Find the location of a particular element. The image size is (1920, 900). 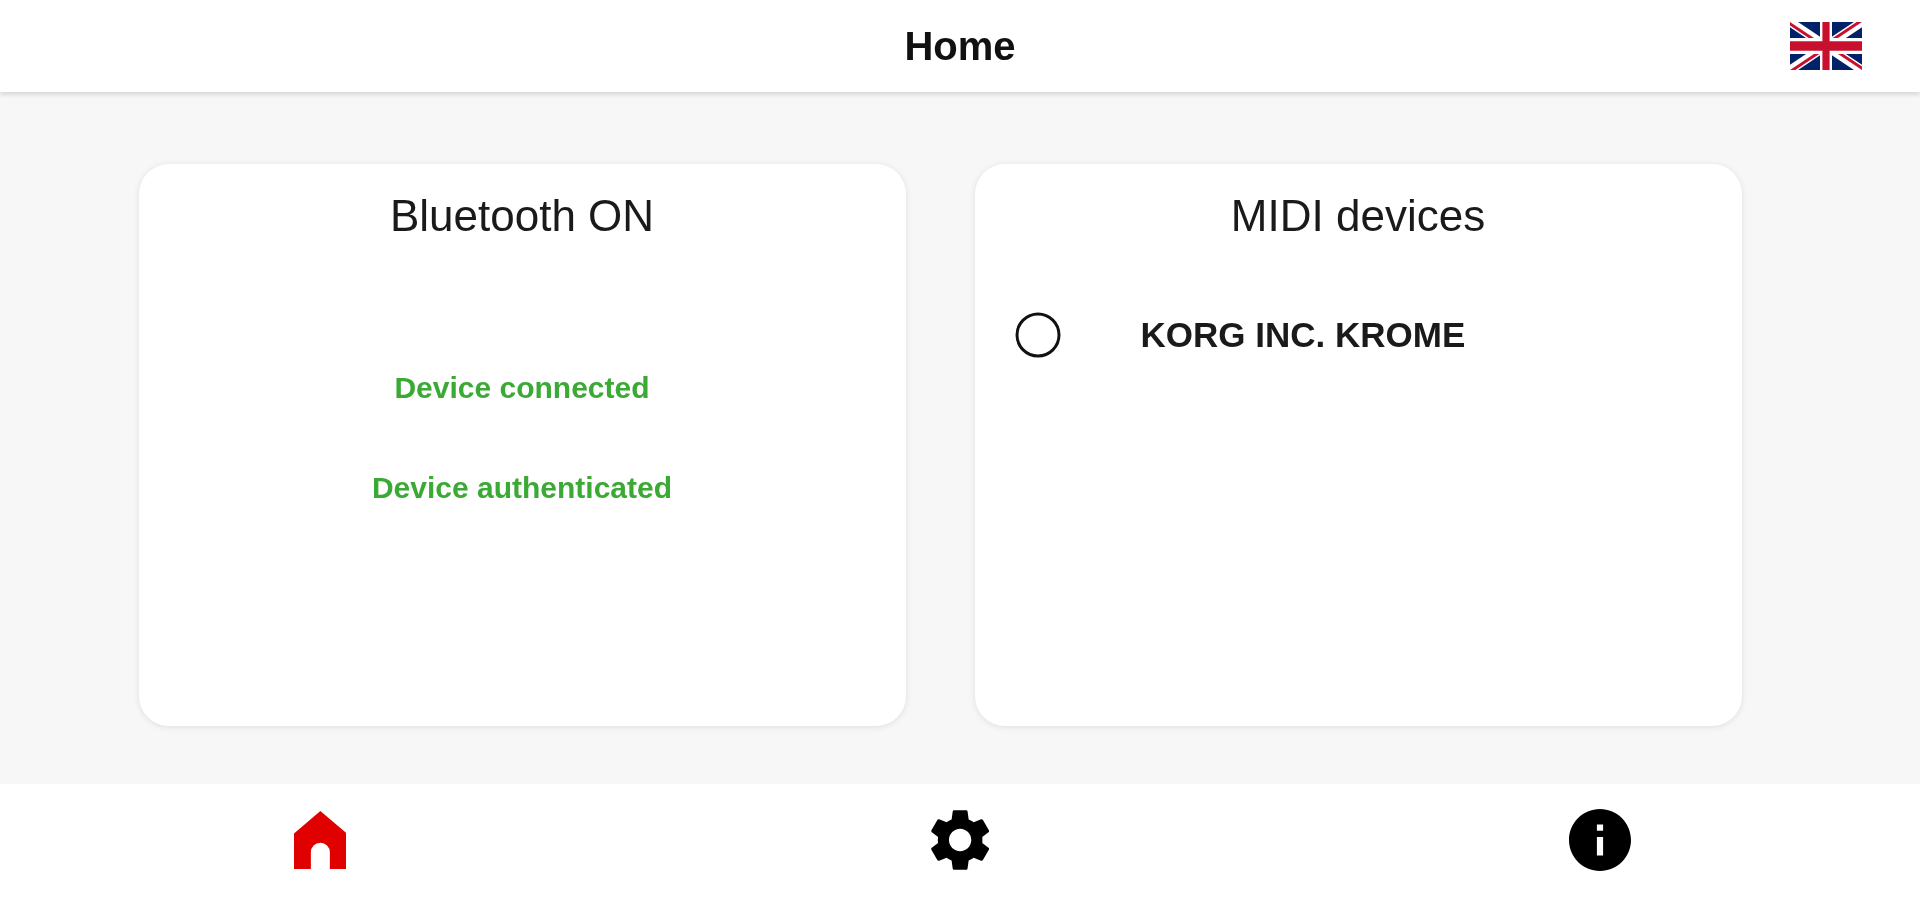

status-text: Device authenticated is located at coordinates (522, 488).